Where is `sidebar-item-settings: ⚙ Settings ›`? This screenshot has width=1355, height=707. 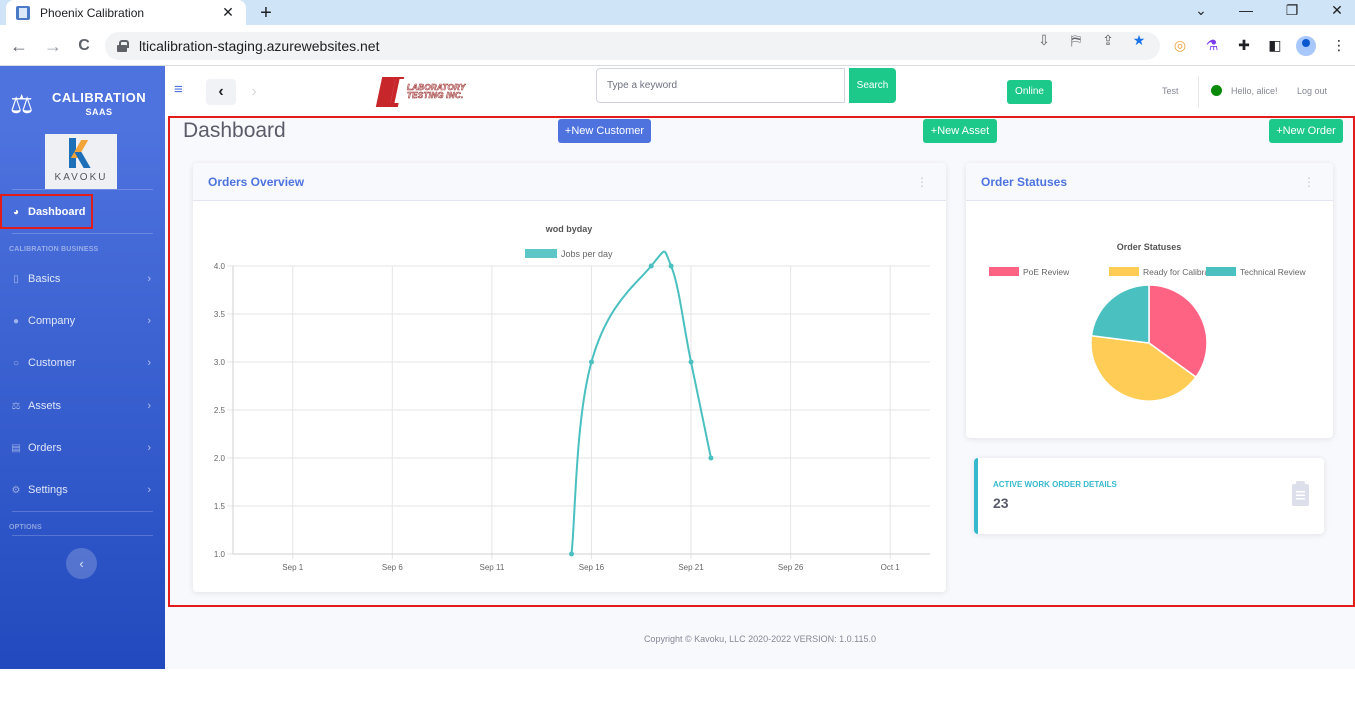
sidebar-item-settings: ⚙ Settings › is located at coordinates (82, 490).